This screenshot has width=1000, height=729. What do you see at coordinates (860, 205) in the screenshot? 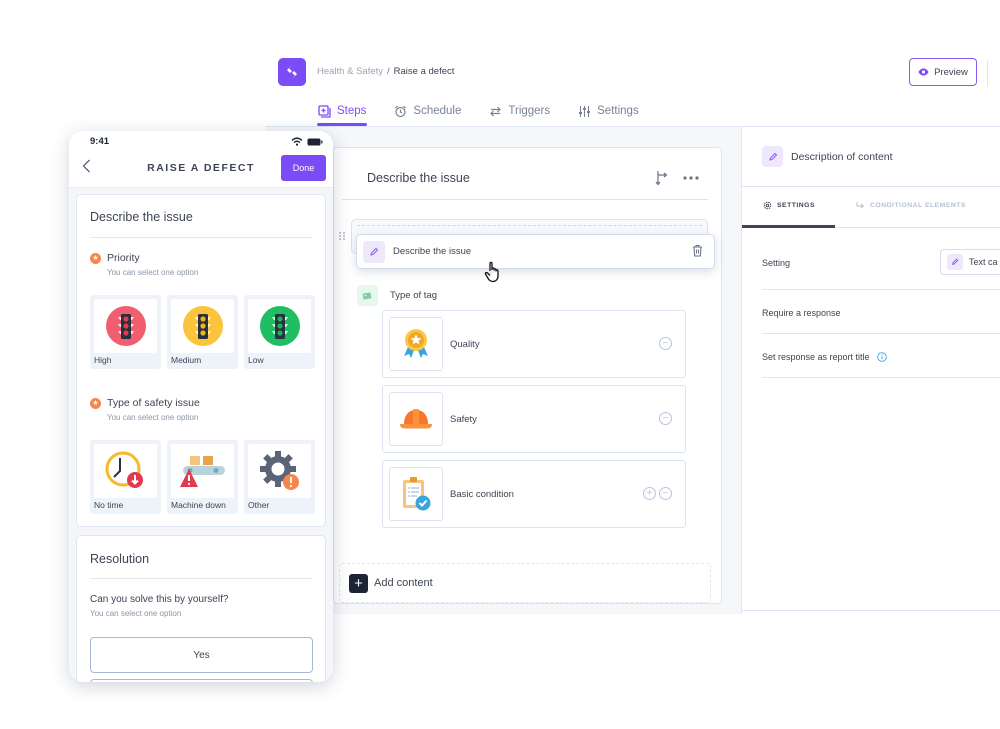
I see `branch-arrow-icon` at bounding box center [860, 205].